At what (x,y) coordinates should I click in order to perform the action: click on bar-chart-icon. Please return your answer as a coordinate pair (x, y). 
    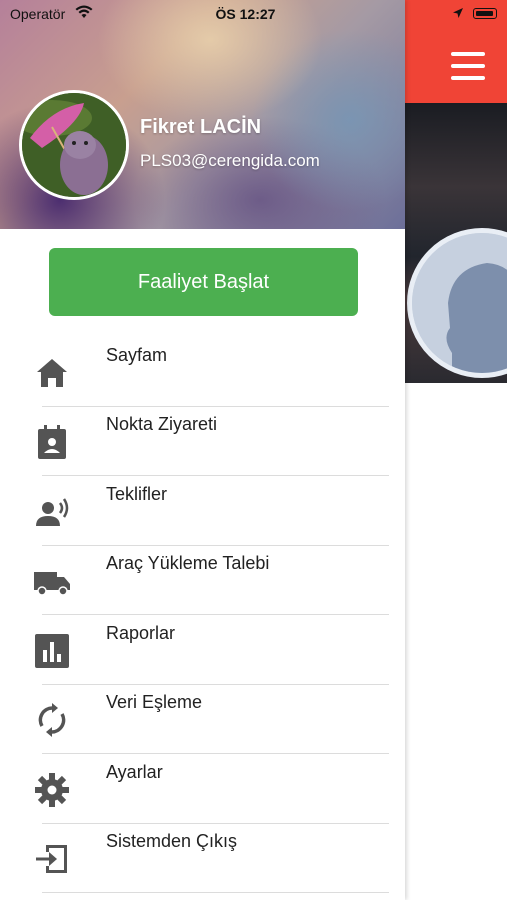
    Looking at the image, I should click on (52, 651).